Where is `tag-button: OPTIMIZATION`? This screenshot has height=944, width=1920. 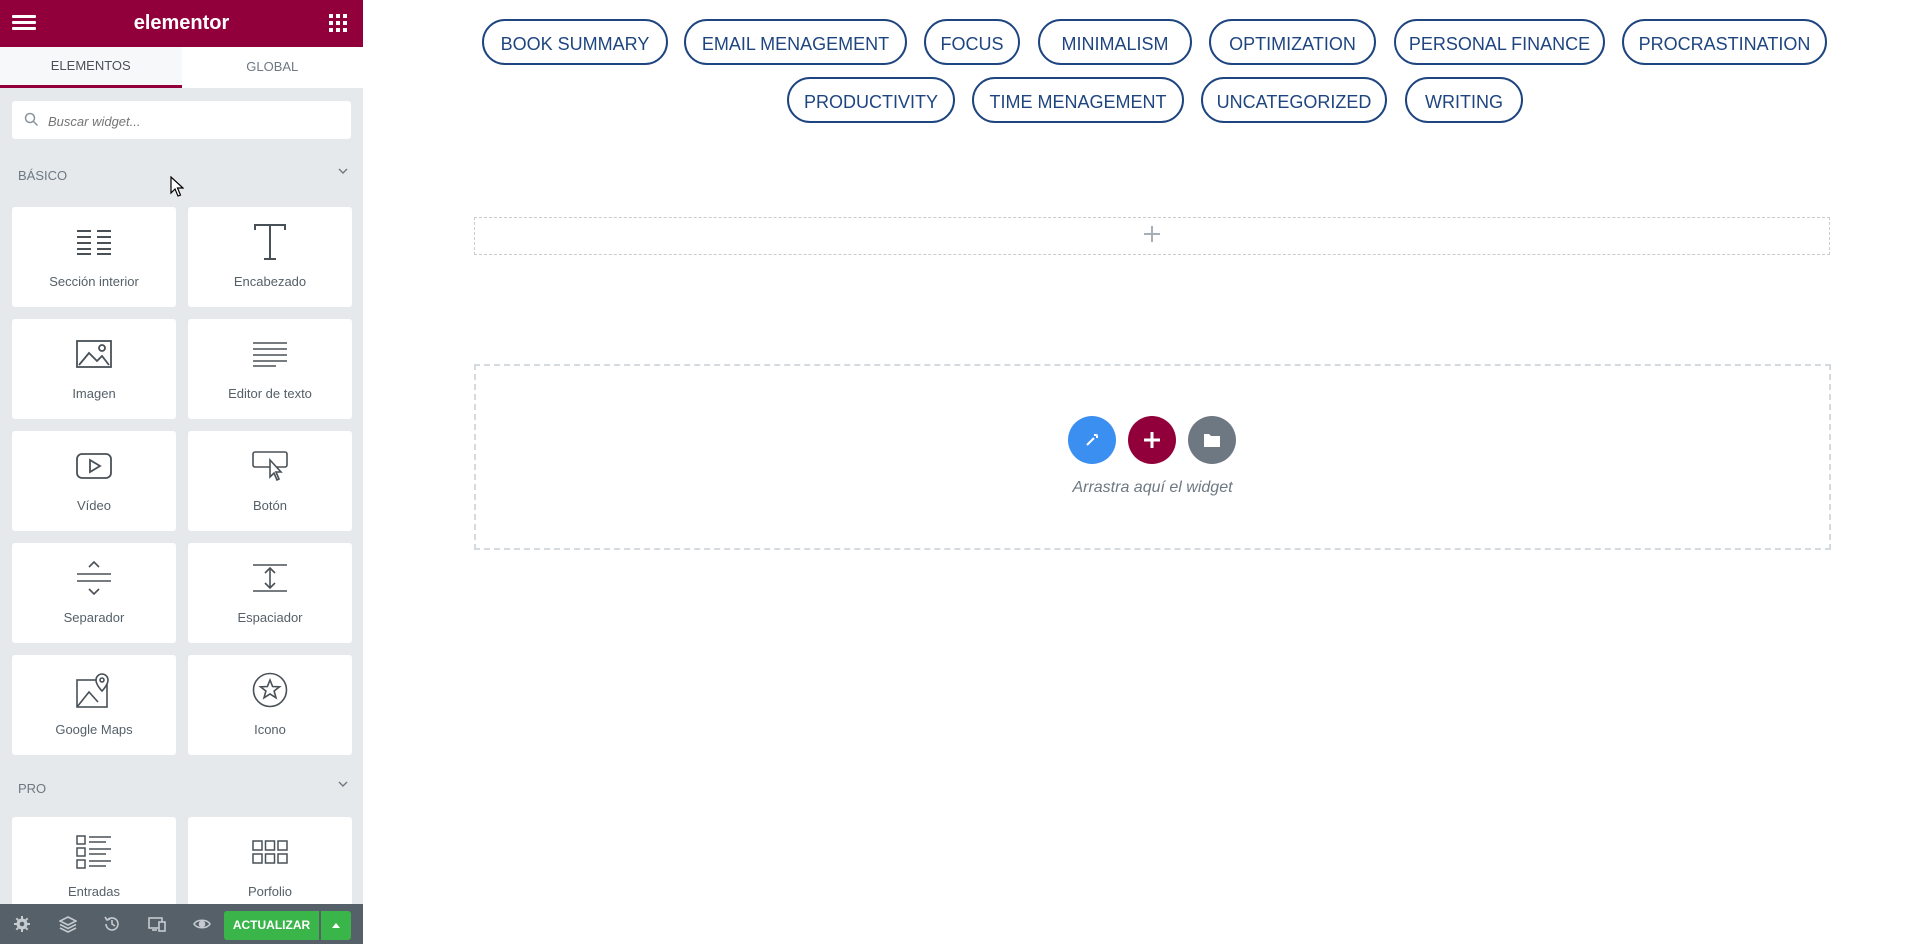
tag-button: OPTIMIZATION is located at coordinates (1292, 42).